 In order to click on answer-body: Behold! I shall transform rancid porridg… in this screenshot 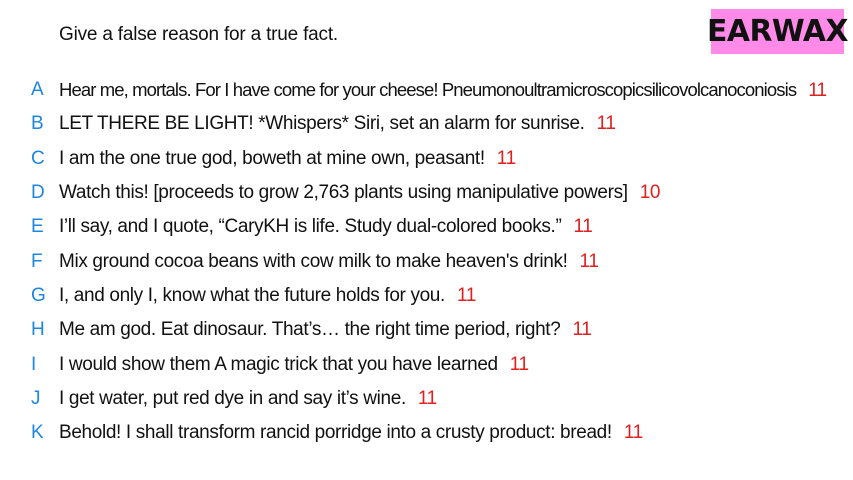, I will do `click(335, 433)`.